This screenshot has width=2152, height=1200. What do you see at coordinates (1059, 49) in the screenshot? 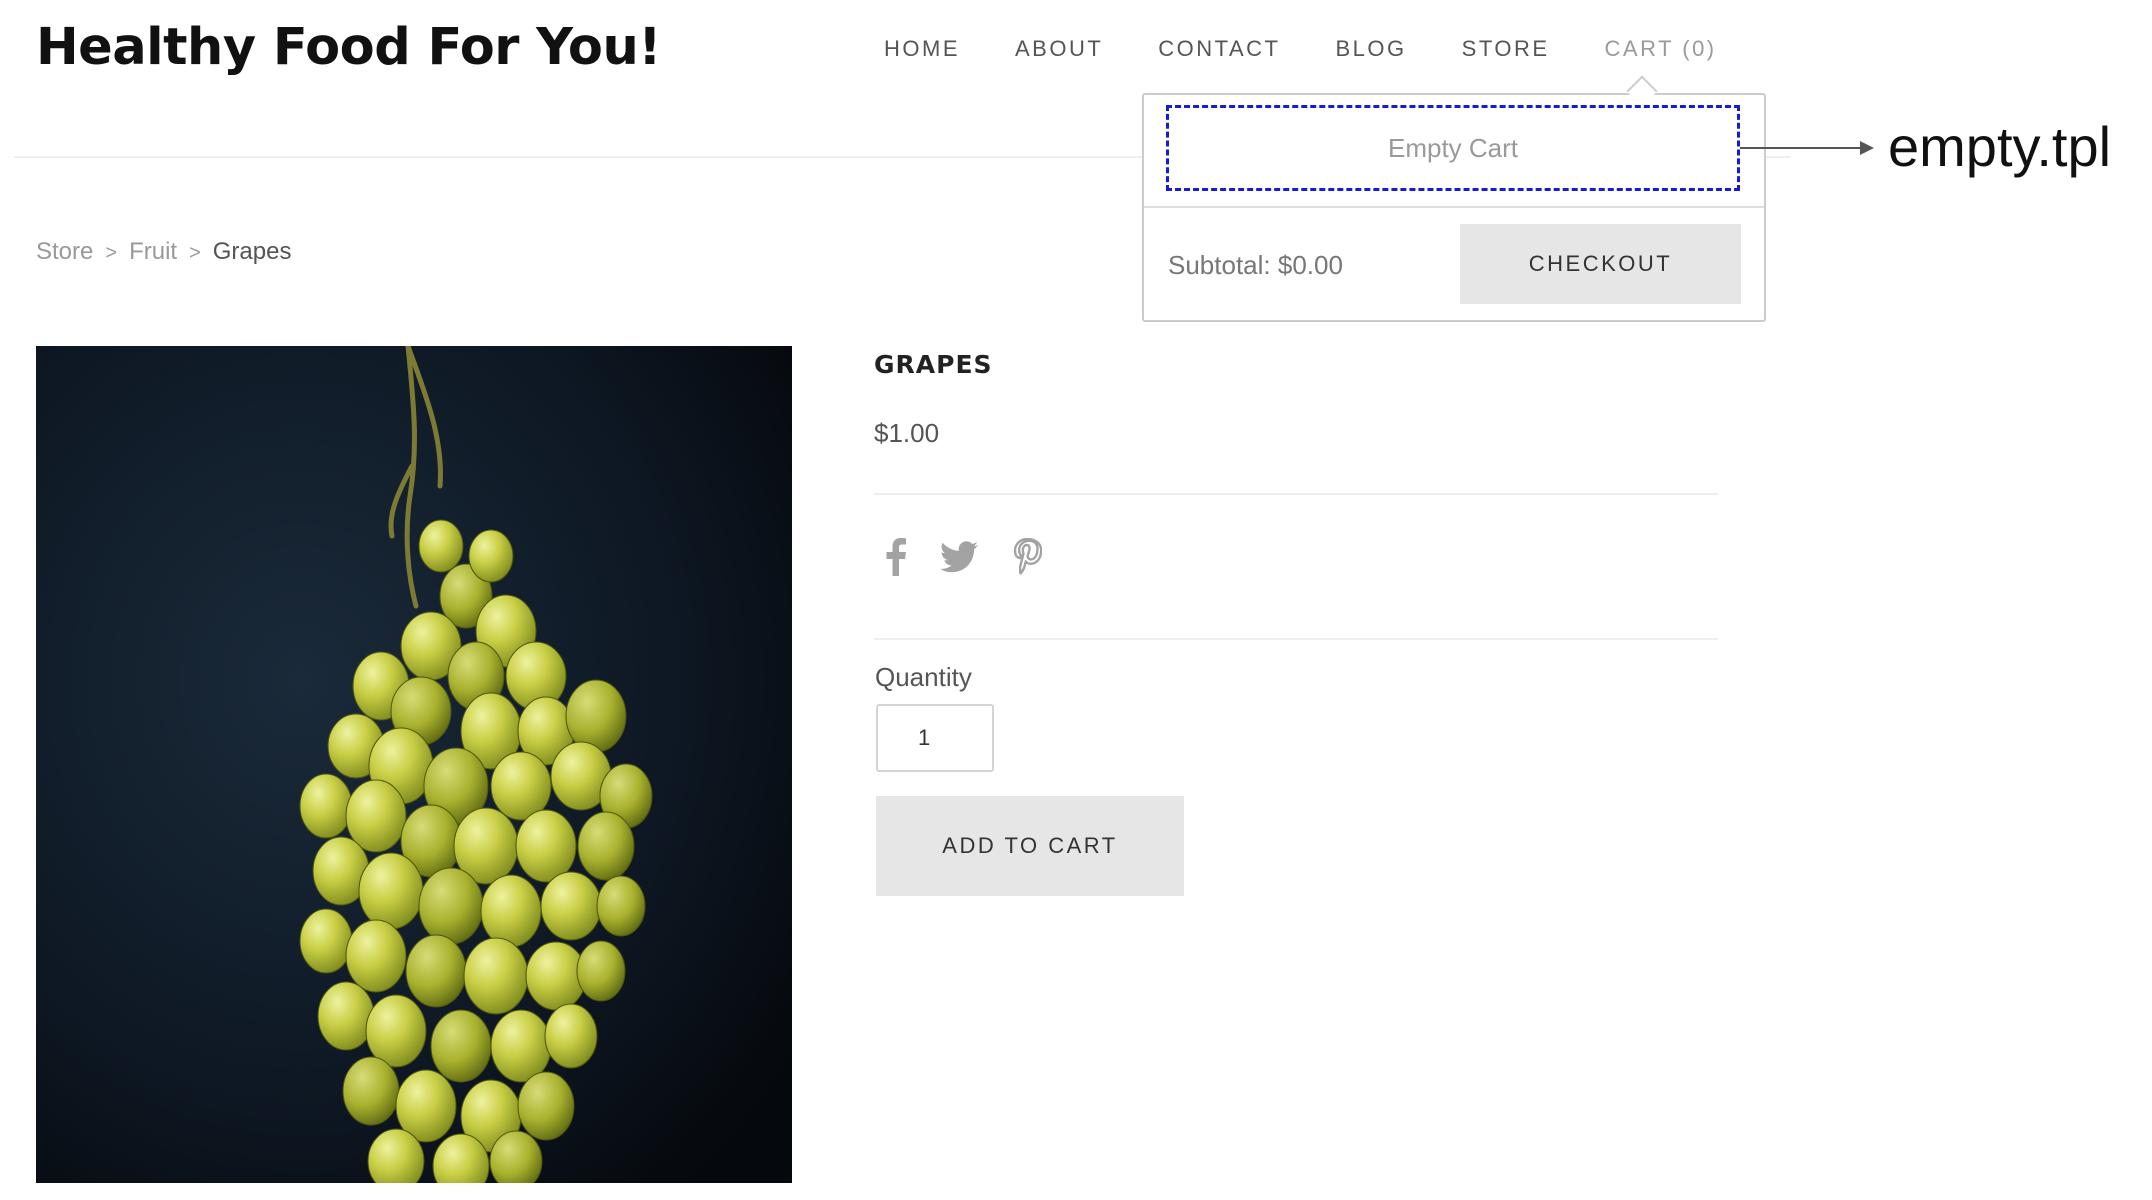
I see `nav-about: ABOUT` at bounding box center [1059, 49].